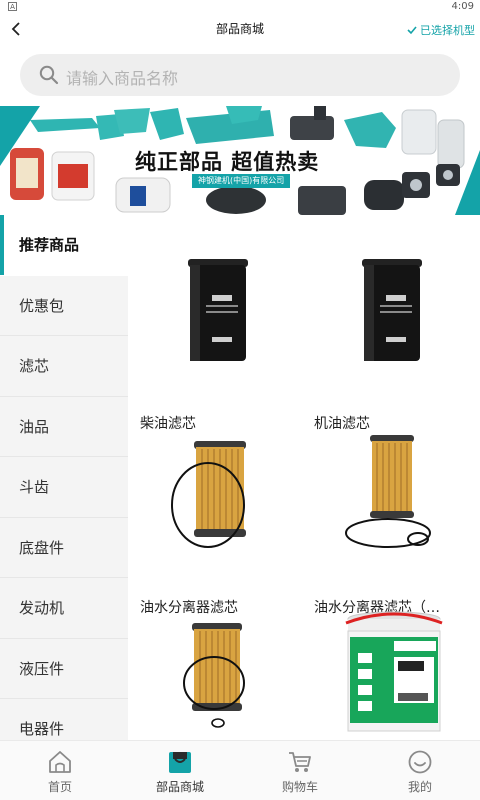 This screenshot has height=800, width=480. I want to click on selected-model-button: 已选择机型, so click(441, 30).